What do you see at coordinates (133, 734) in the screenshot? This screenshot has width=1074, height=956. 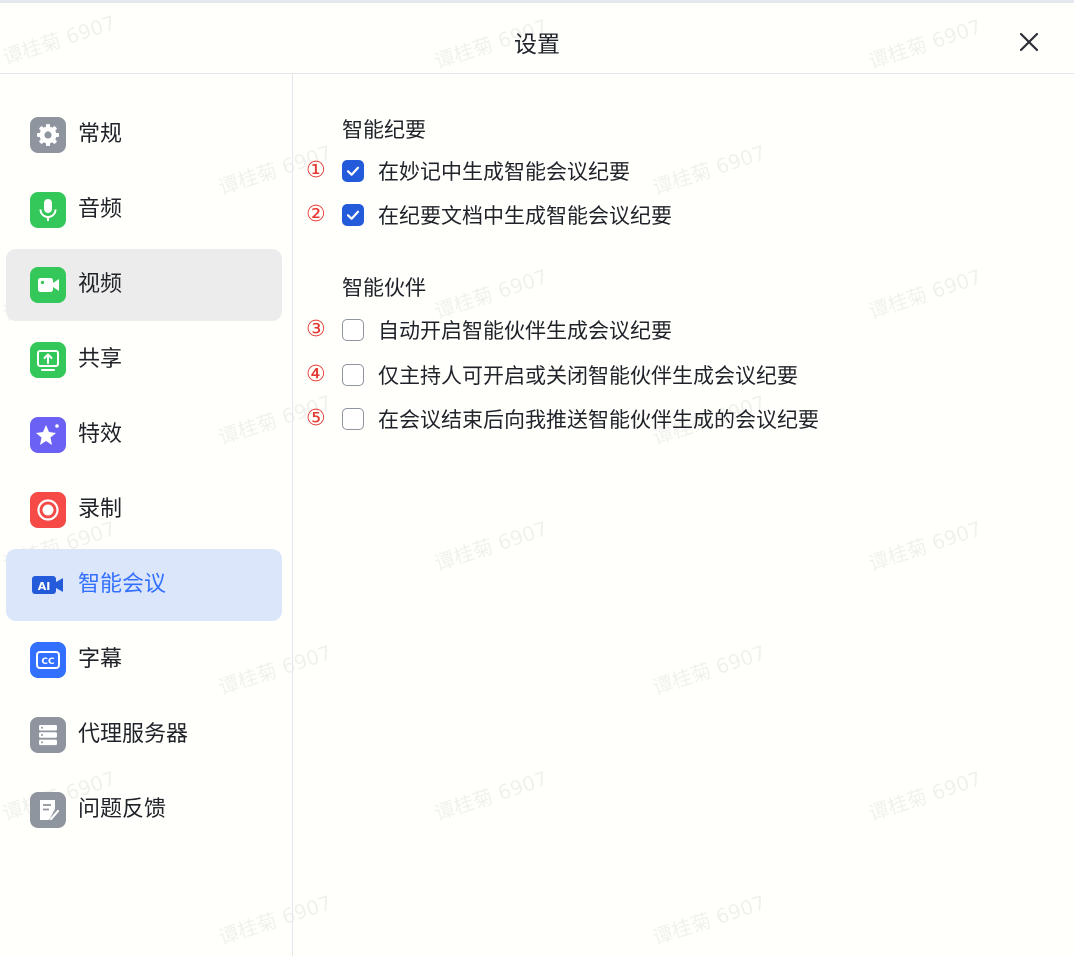 I see `sidebar-item-label: 代理服务器` at bounding box center [133, 734].